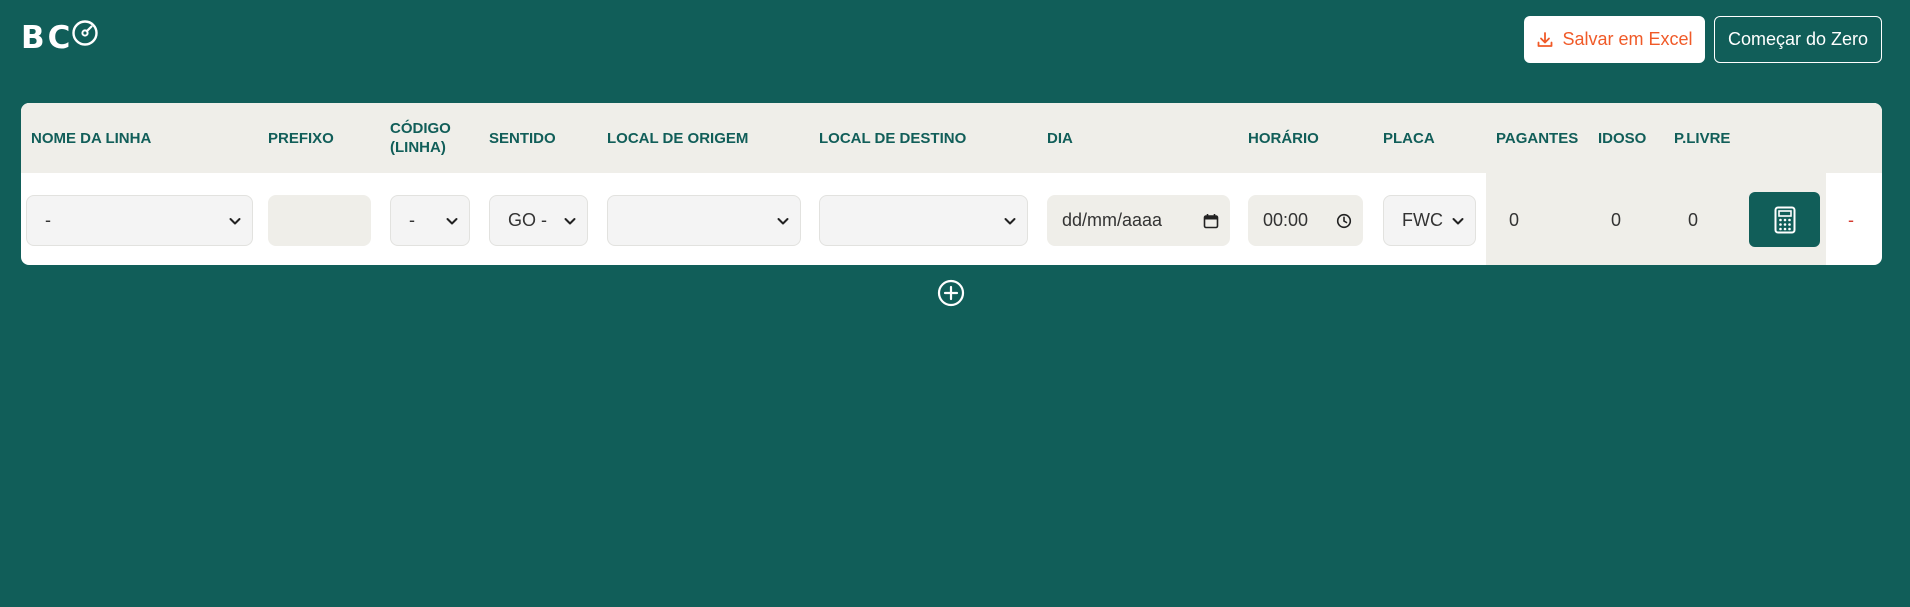  Describe the element at coordinates (1622, 138) in the screenshot. I see `col-idoso: IDOSO` at that location.